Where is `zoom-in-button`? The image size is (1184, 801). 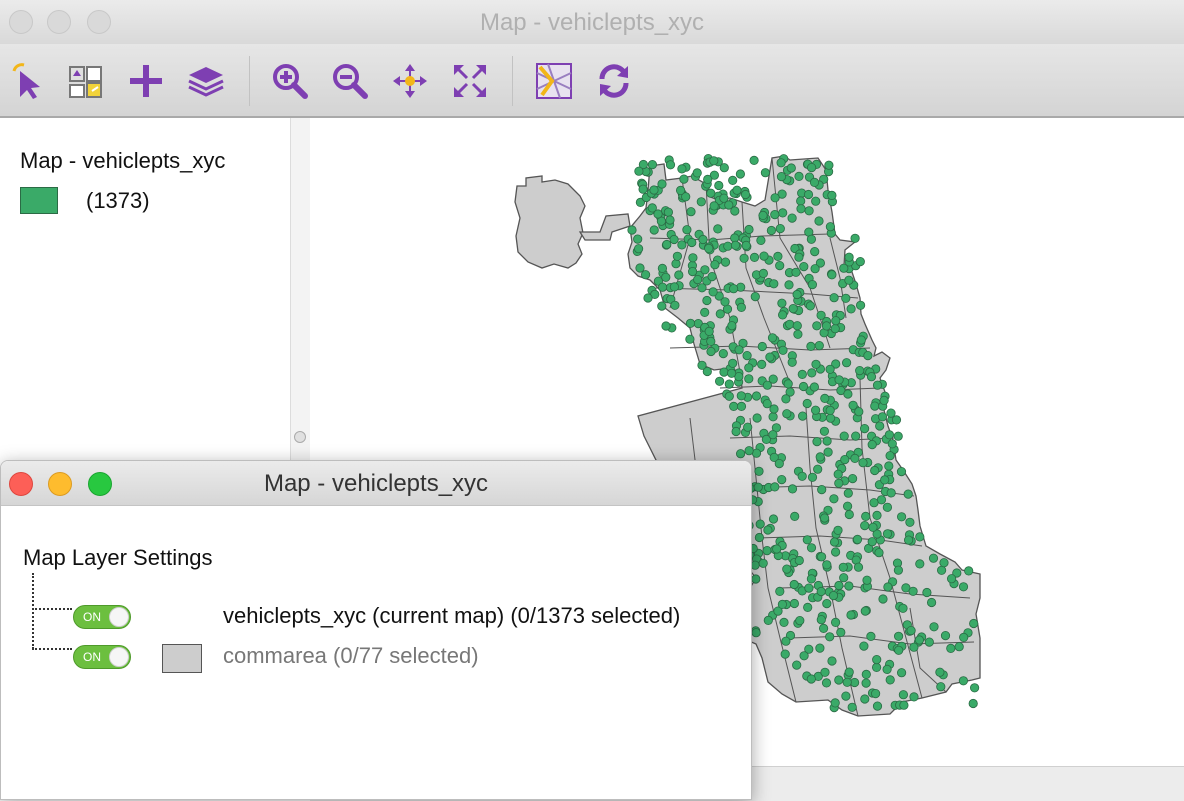 zoom-in-button is located at coordinates (290, 81).